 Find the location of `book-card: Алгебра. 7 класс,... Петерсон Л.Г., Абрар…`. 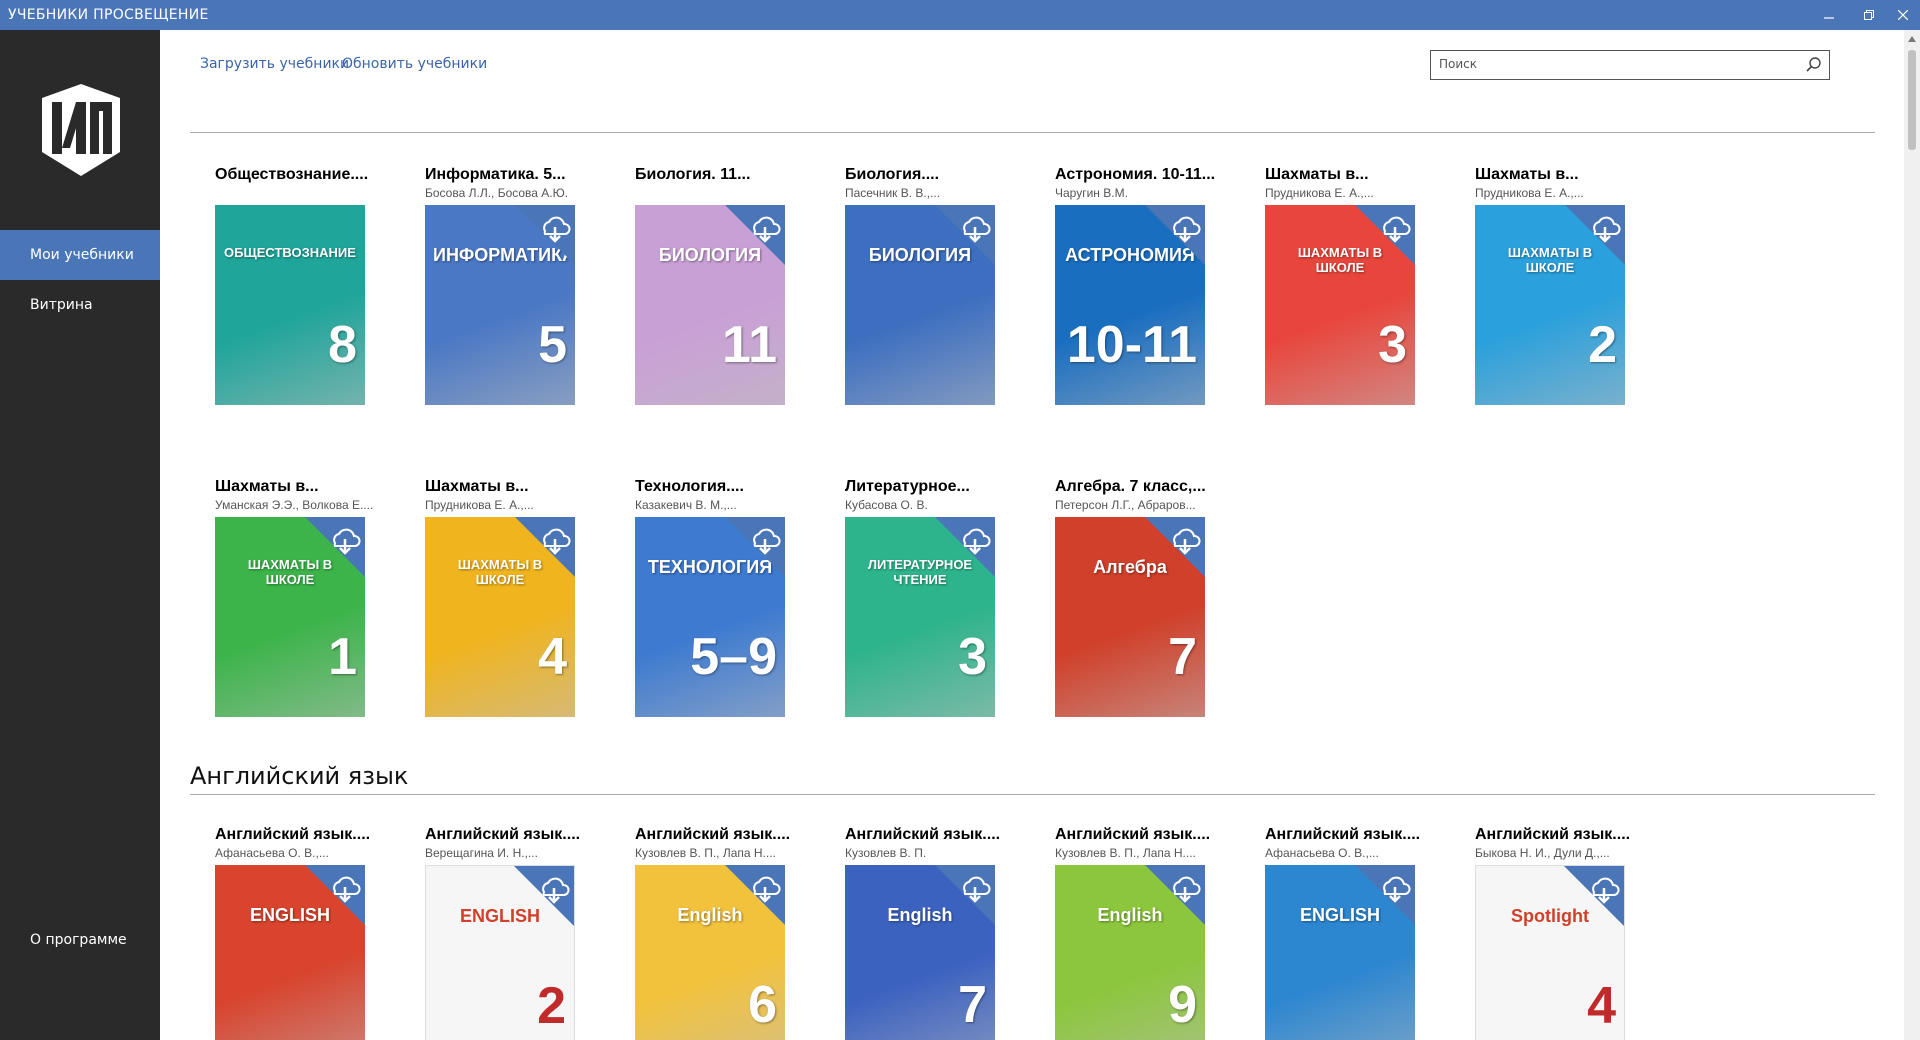

book-card: Алгебра. 7 класс,... Петерсон Л.Г., Абрар… is located at coordinates (1135, 597).